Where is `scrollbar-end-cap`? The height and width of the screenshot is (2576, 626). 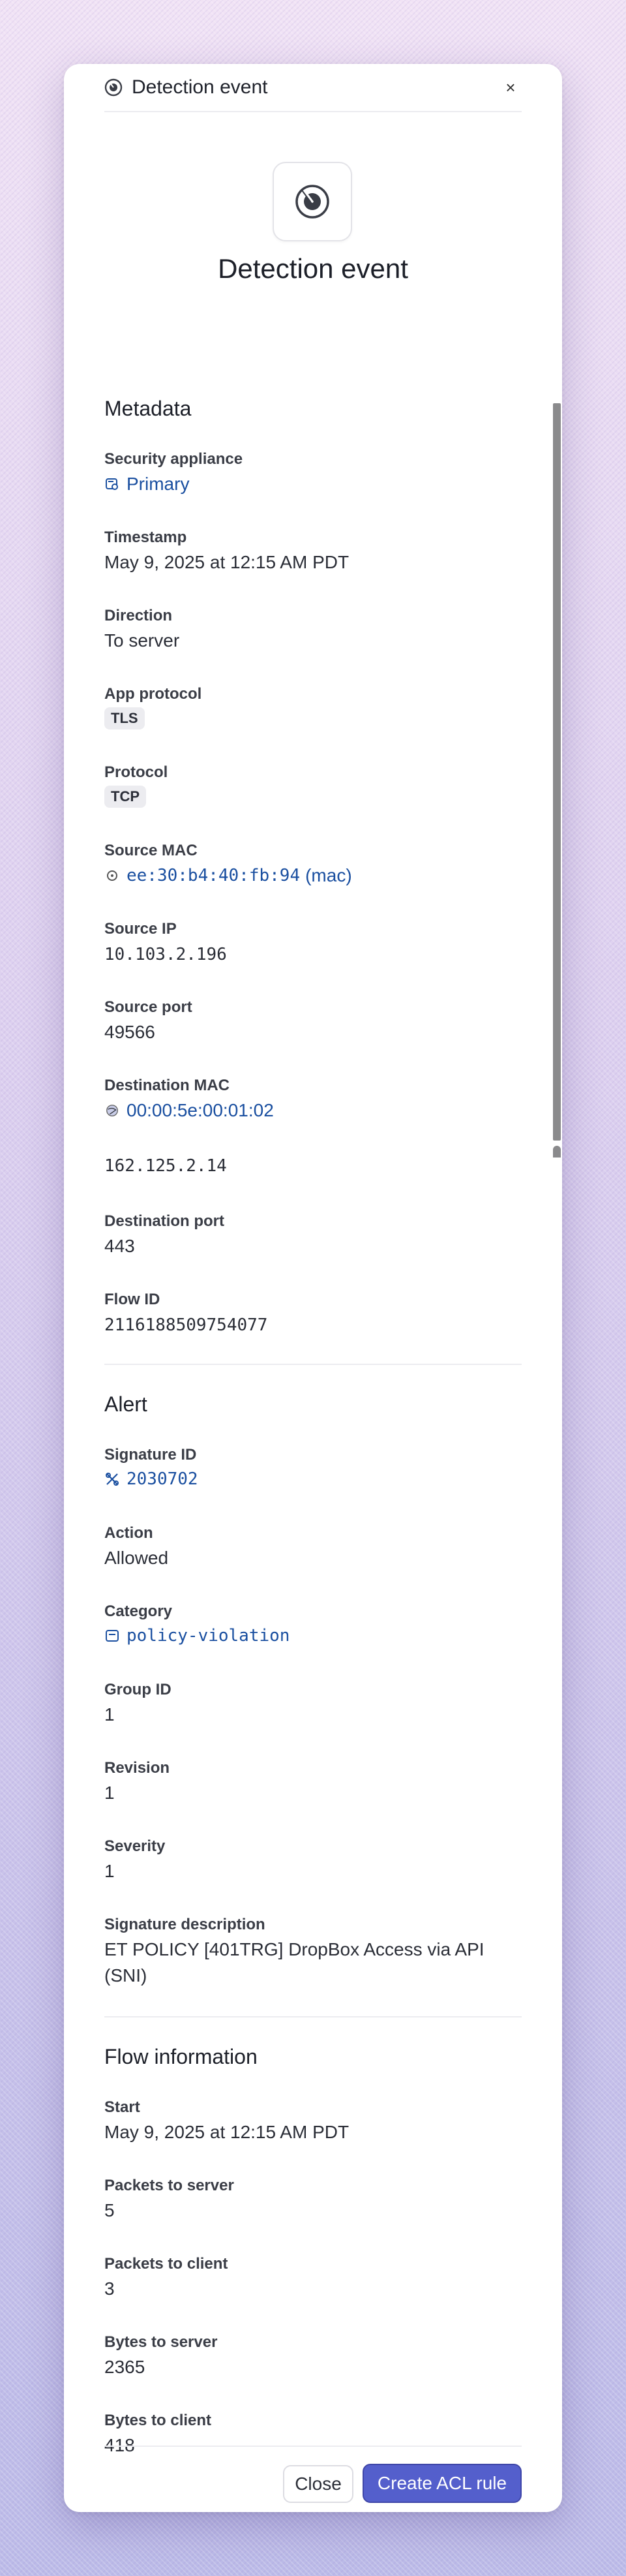 scrollbar-end-cap is located at coordinates (557, 1152).